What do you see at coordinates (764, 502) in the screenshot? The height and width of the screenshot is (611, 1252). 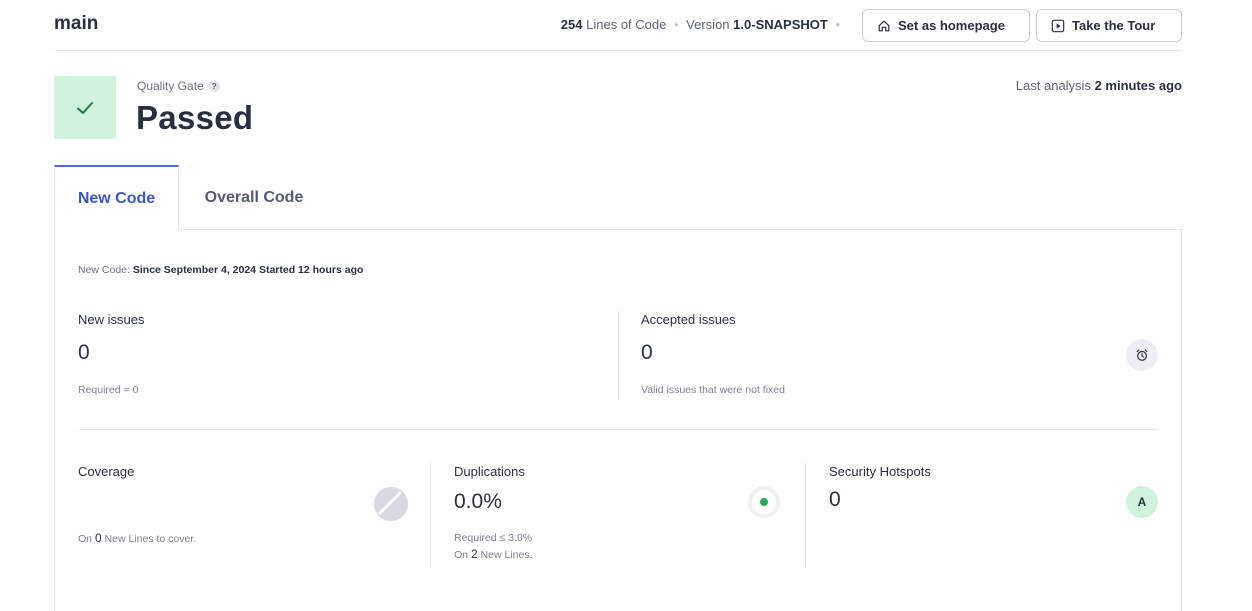 I see `duplication-dot-icon` at bounding box center [764, 502].